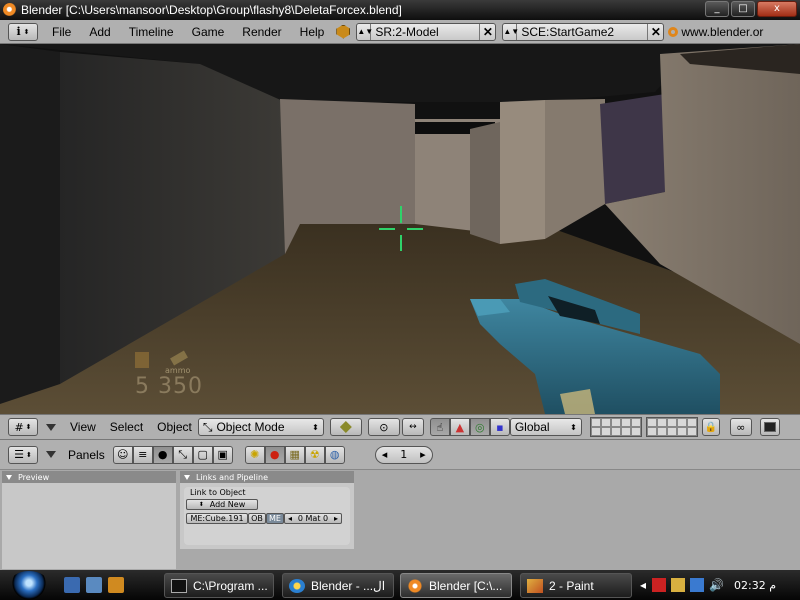 Image resolution: width=800 pixels, height=600 pixels. Describe the element at coordinates (275, 518) in the screenshot. I see `me-toggle: ME` at that location.